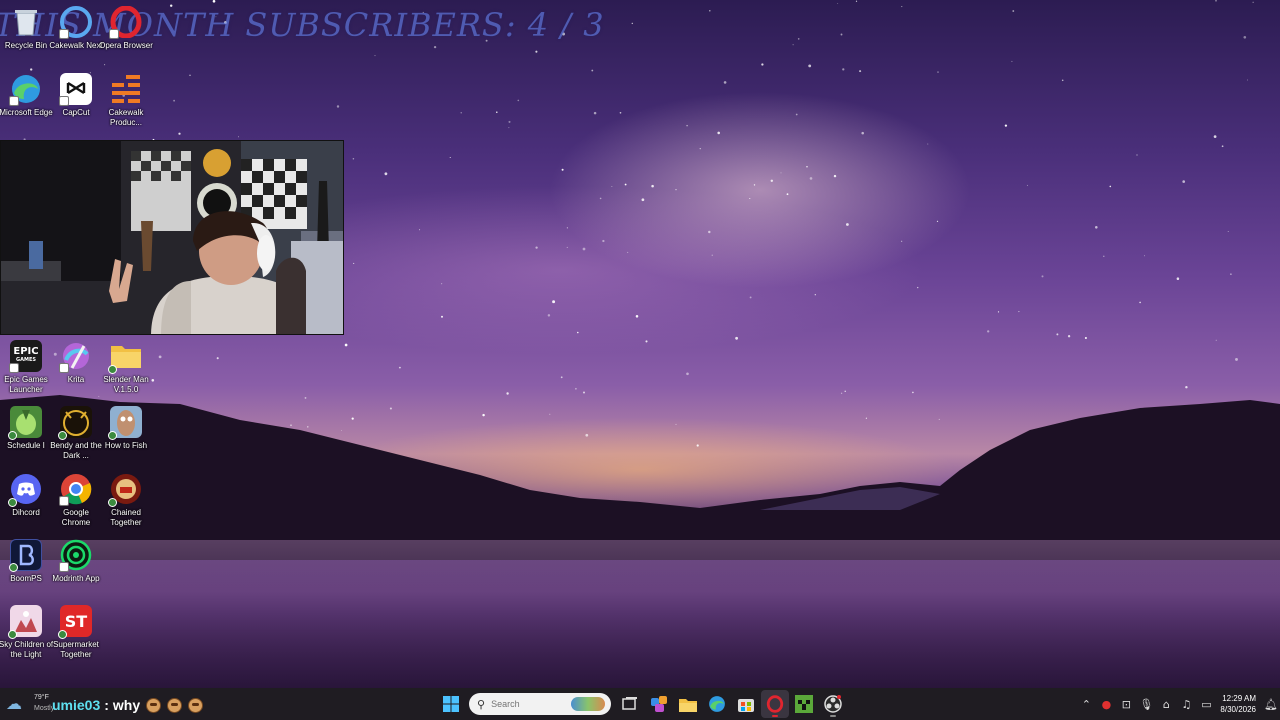 Image resolution: width=1280 pixels, height=720 pixels. Describe the element at coordinates (1238, 709) in the screenshot. I see `clock-date: 8/30/2026` at that location.